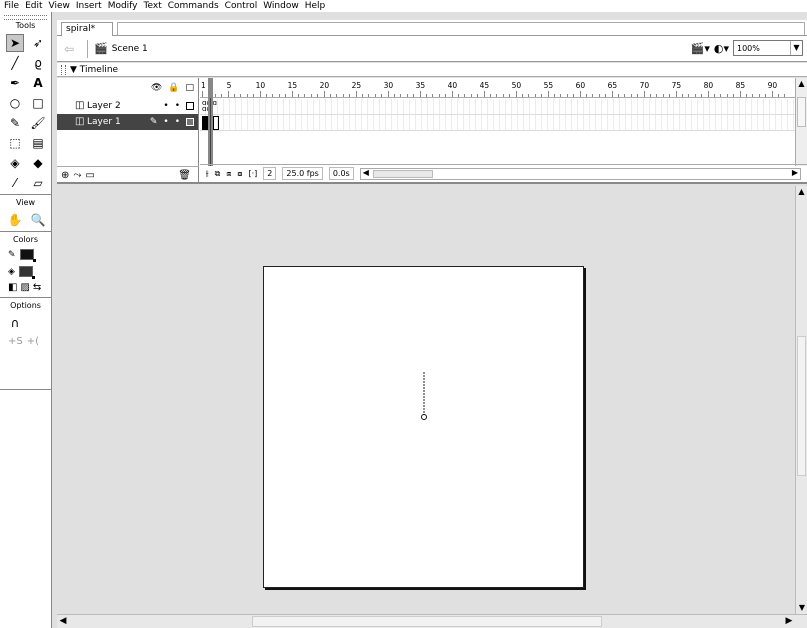 This screenshot has width=807, height=628. Describe the element at coordinates (253, 173) in the screenshot. I see `onion-markers-icon: [·]` at that location.